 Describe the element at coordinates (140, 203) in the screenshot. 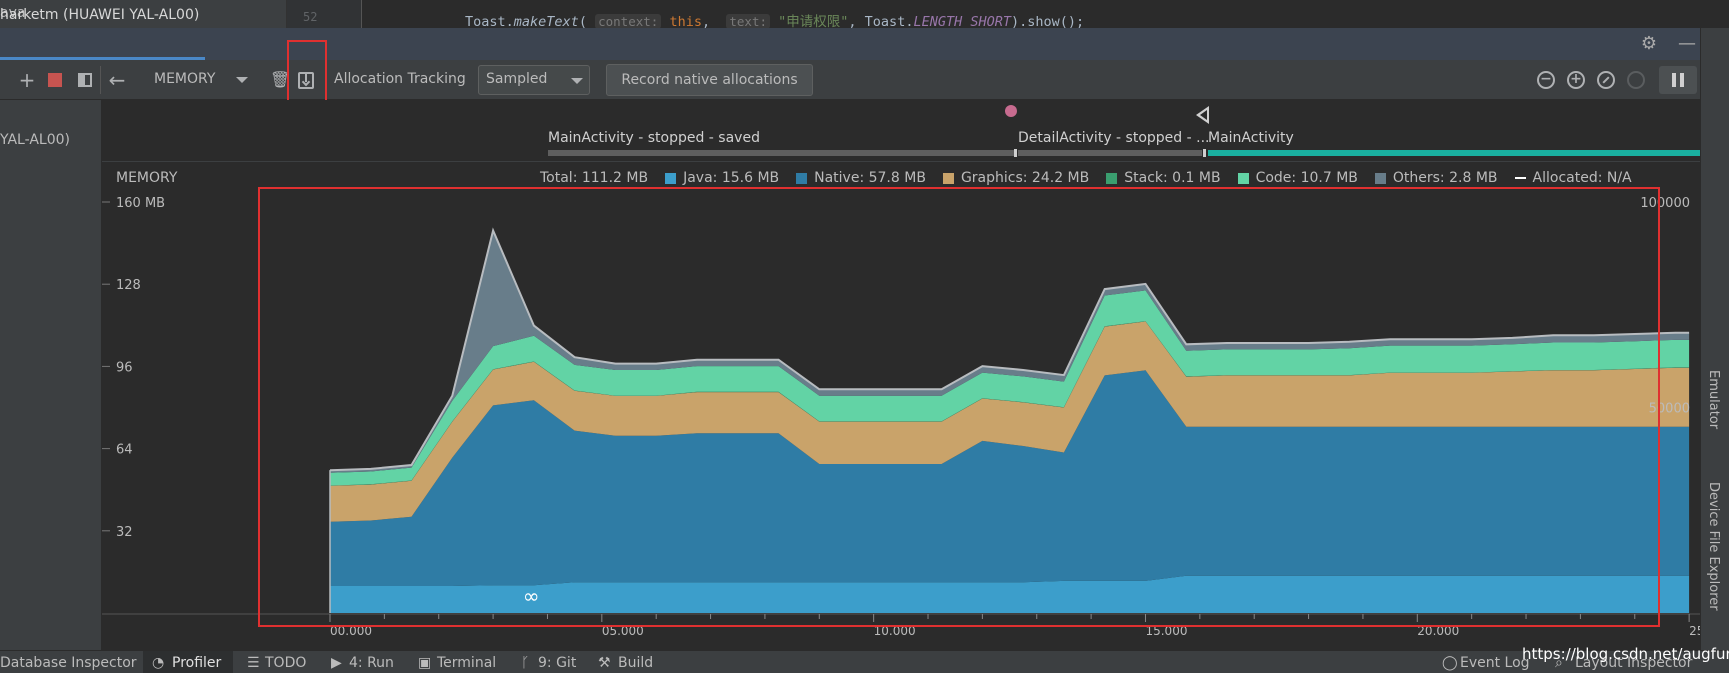

I see `y-tick-label: 160 MB` at that location.